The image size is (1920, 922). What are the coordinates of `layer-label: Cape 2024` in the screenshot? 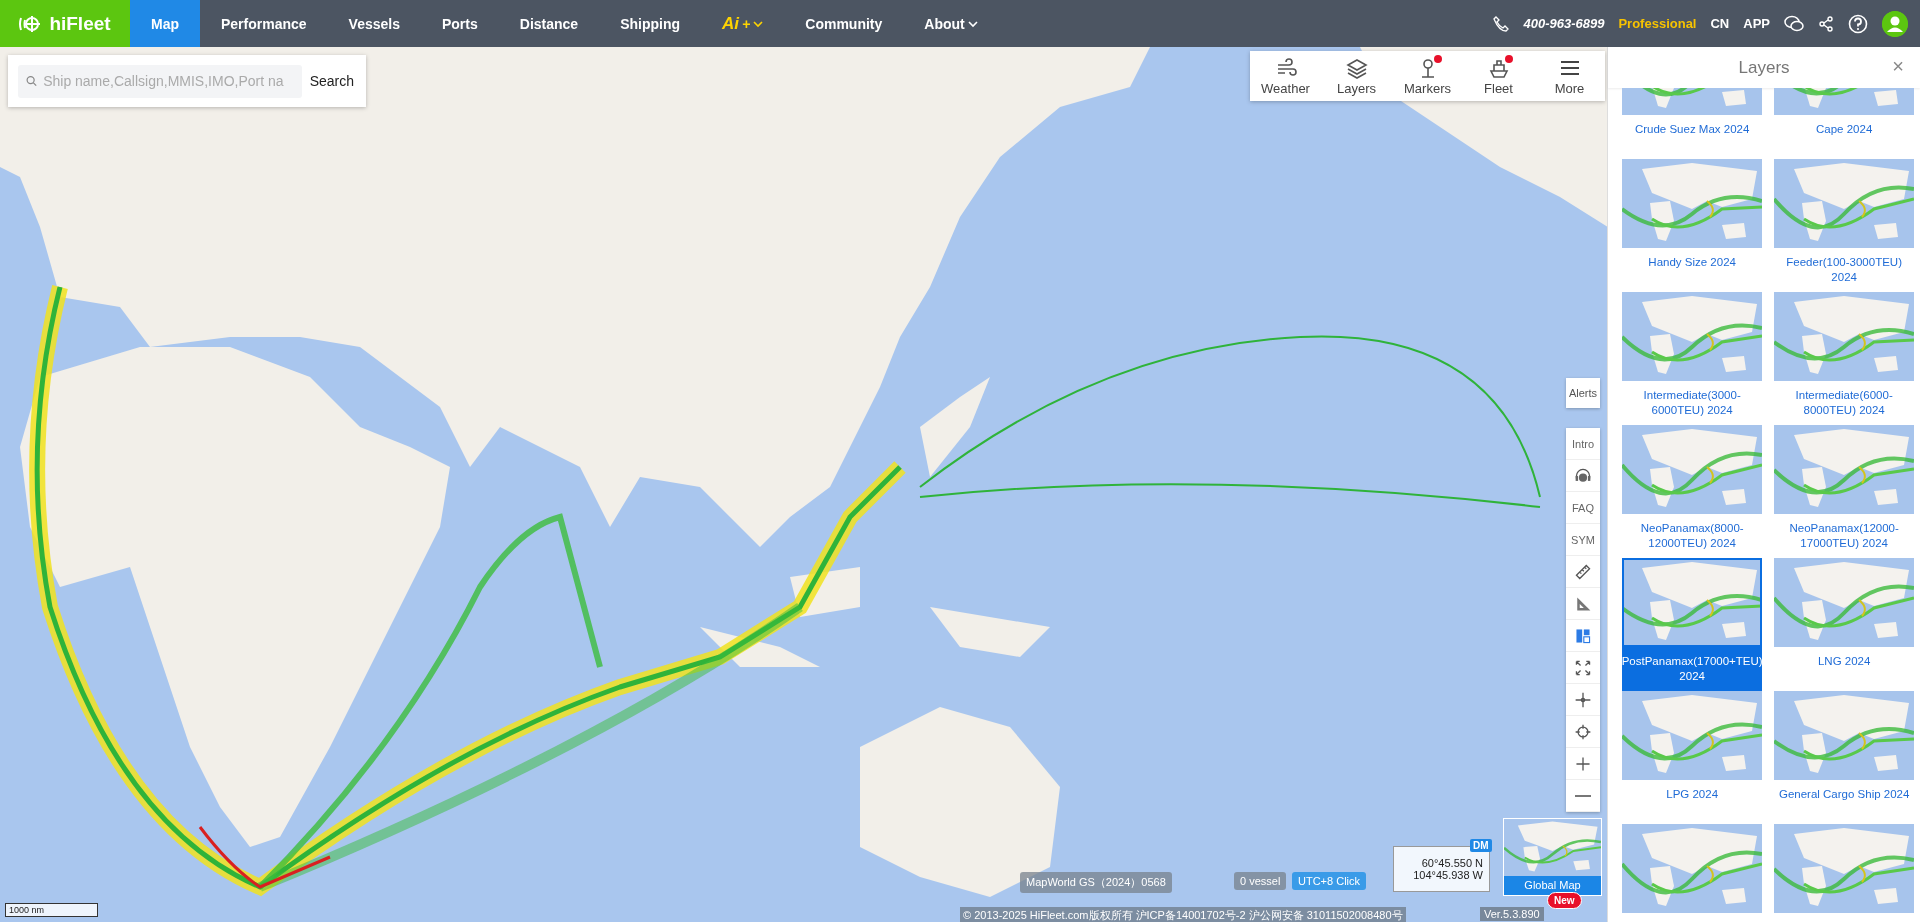 It's located at (1844, 137).